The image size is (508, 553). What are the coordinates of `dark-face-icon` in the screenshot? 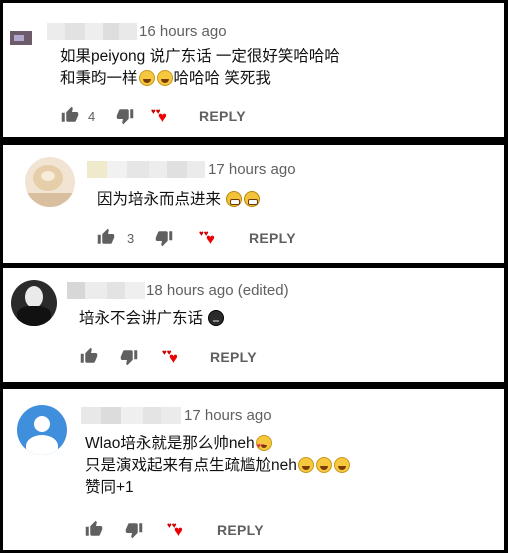 It's located at (216, 318).